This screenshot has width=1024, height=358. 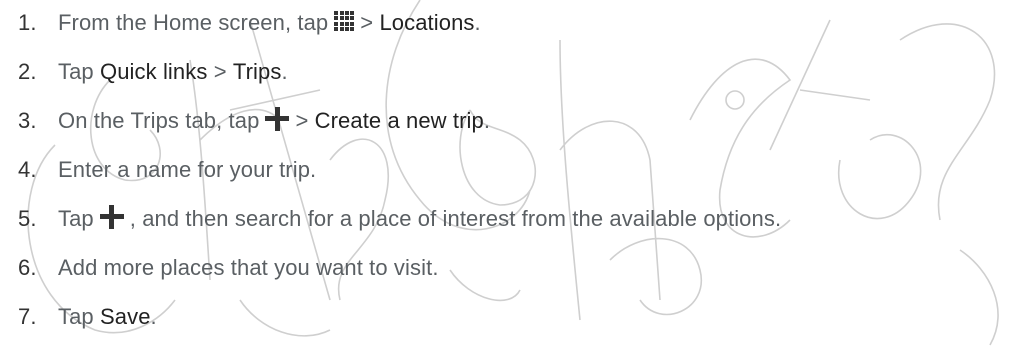 I want to click on step-number: 4., so click(x=27, y=169).